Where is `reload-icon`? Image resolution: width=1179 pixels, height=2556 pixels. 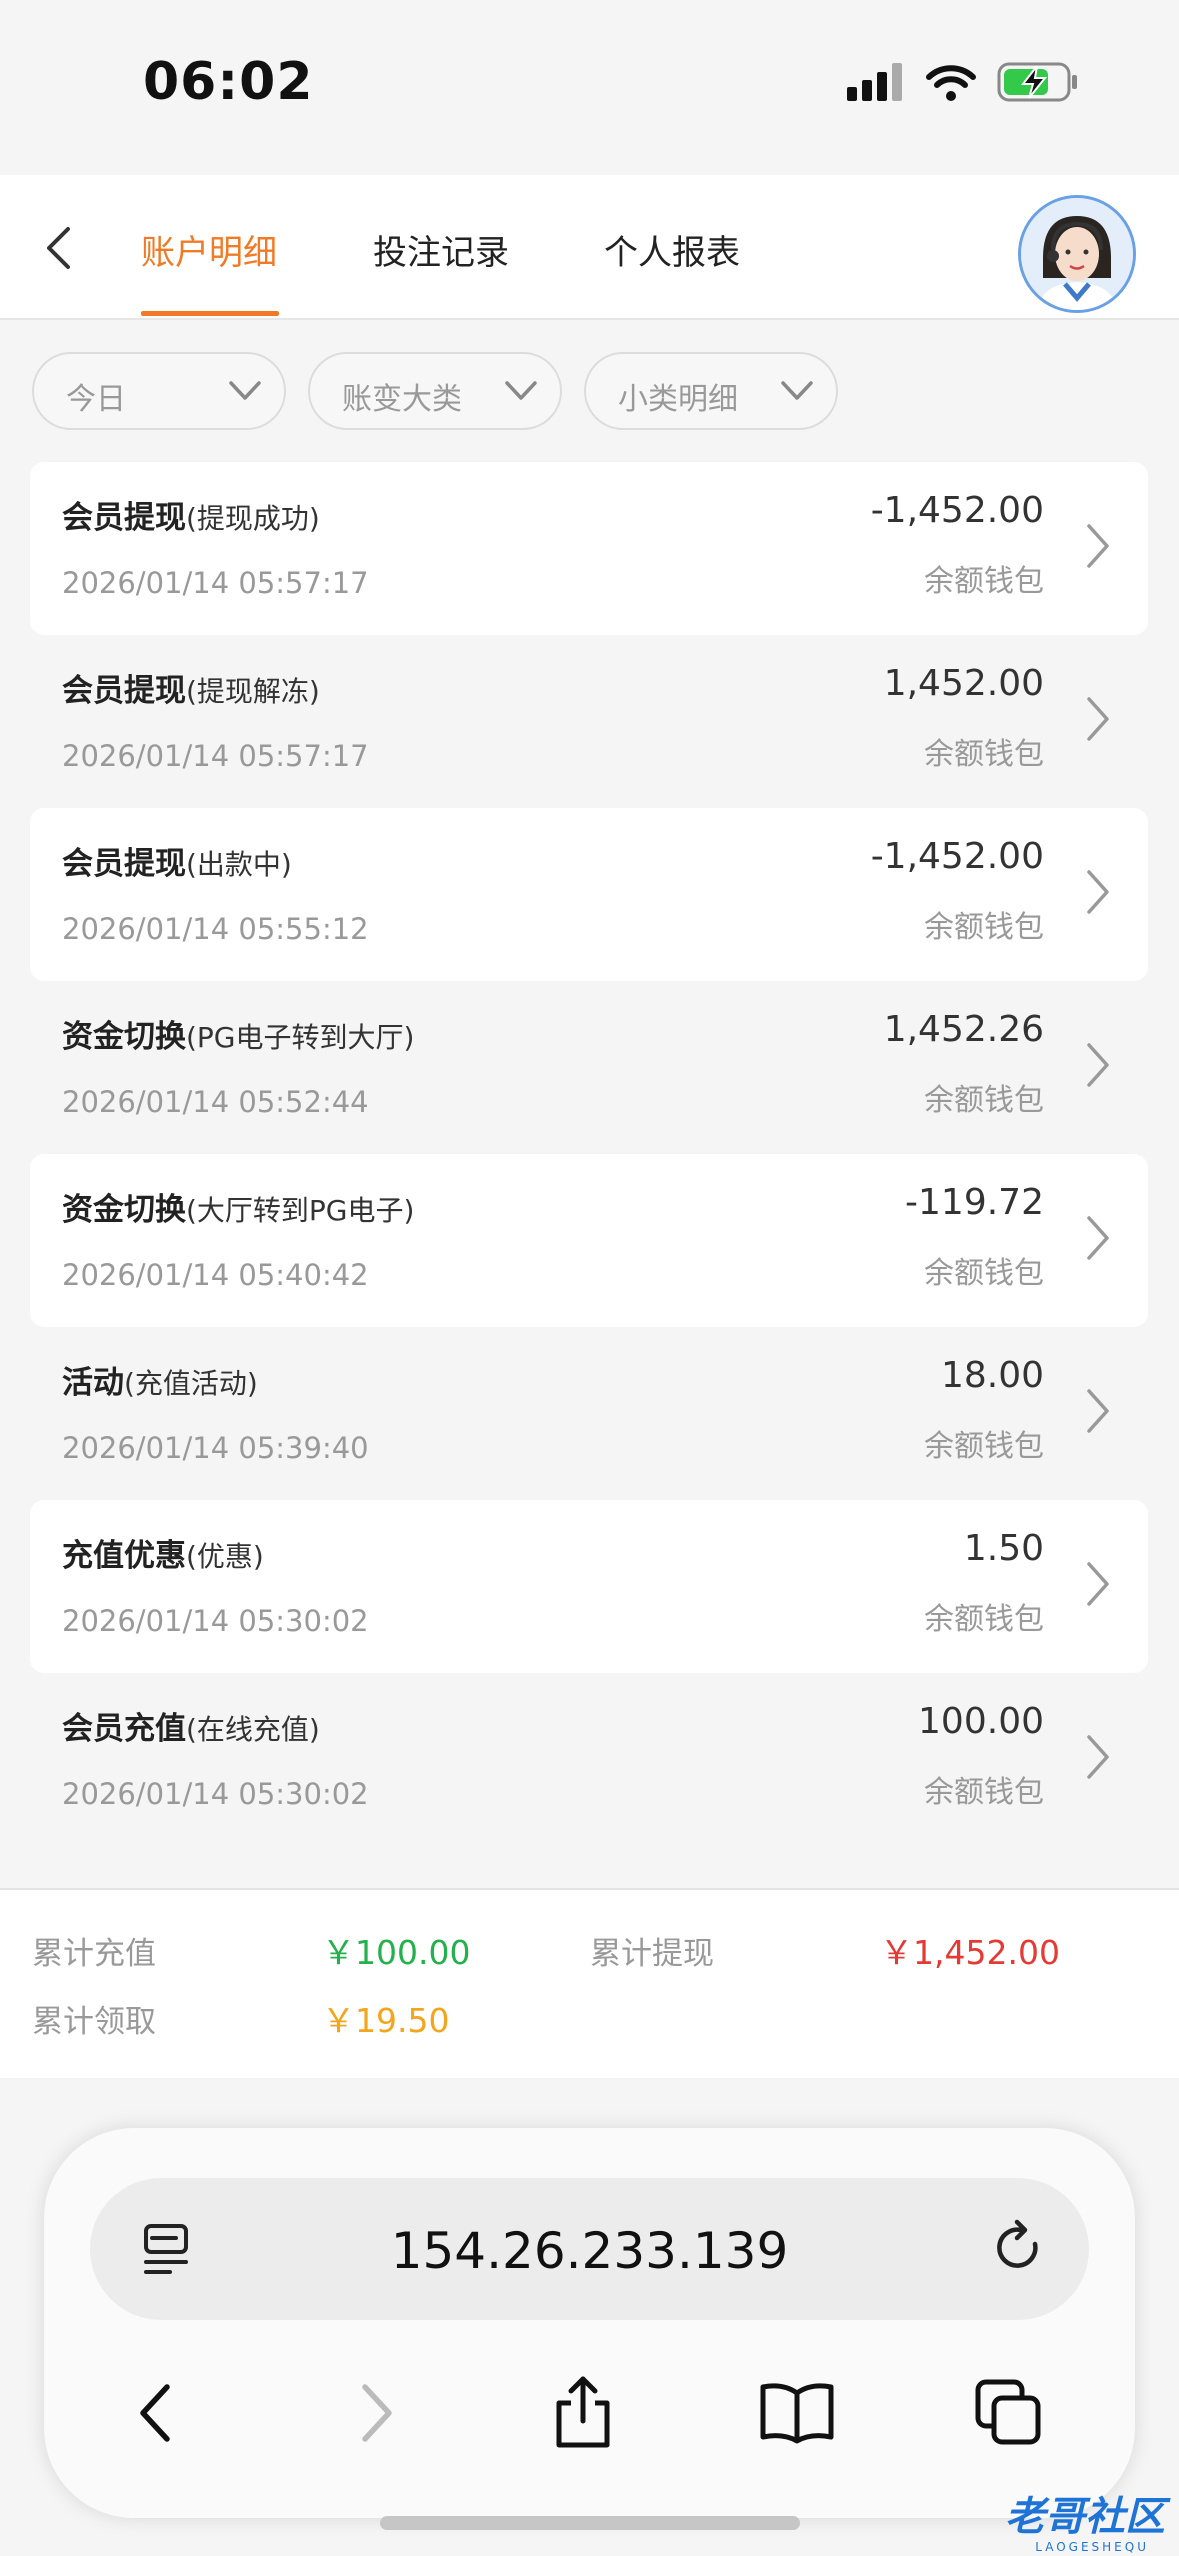 reload-icon is located at coordinates (1019, 2249).